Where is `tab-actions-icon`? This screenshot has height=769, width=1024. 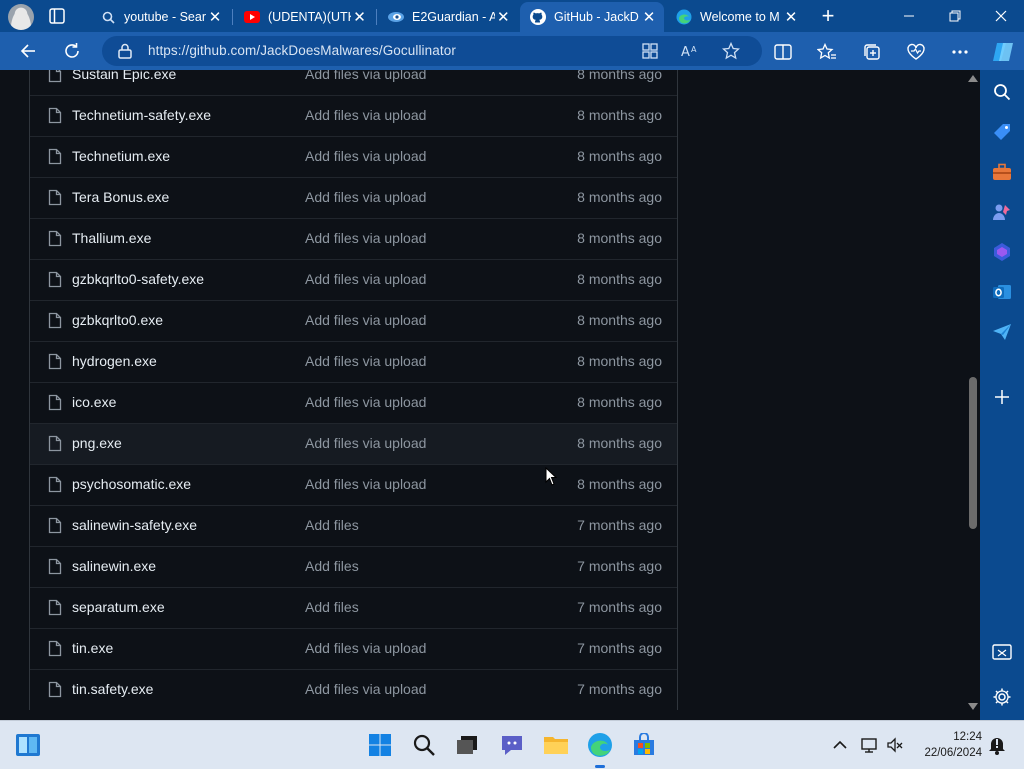 tab-actions-icon is located at coordinates (57, 16).